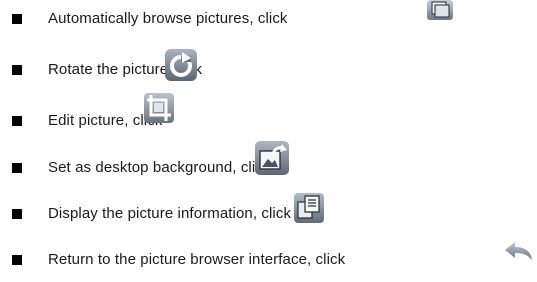 The height and width of the screenshot is (282, 537). I want to click on set-wallpaper-icon, so click(272, 158).